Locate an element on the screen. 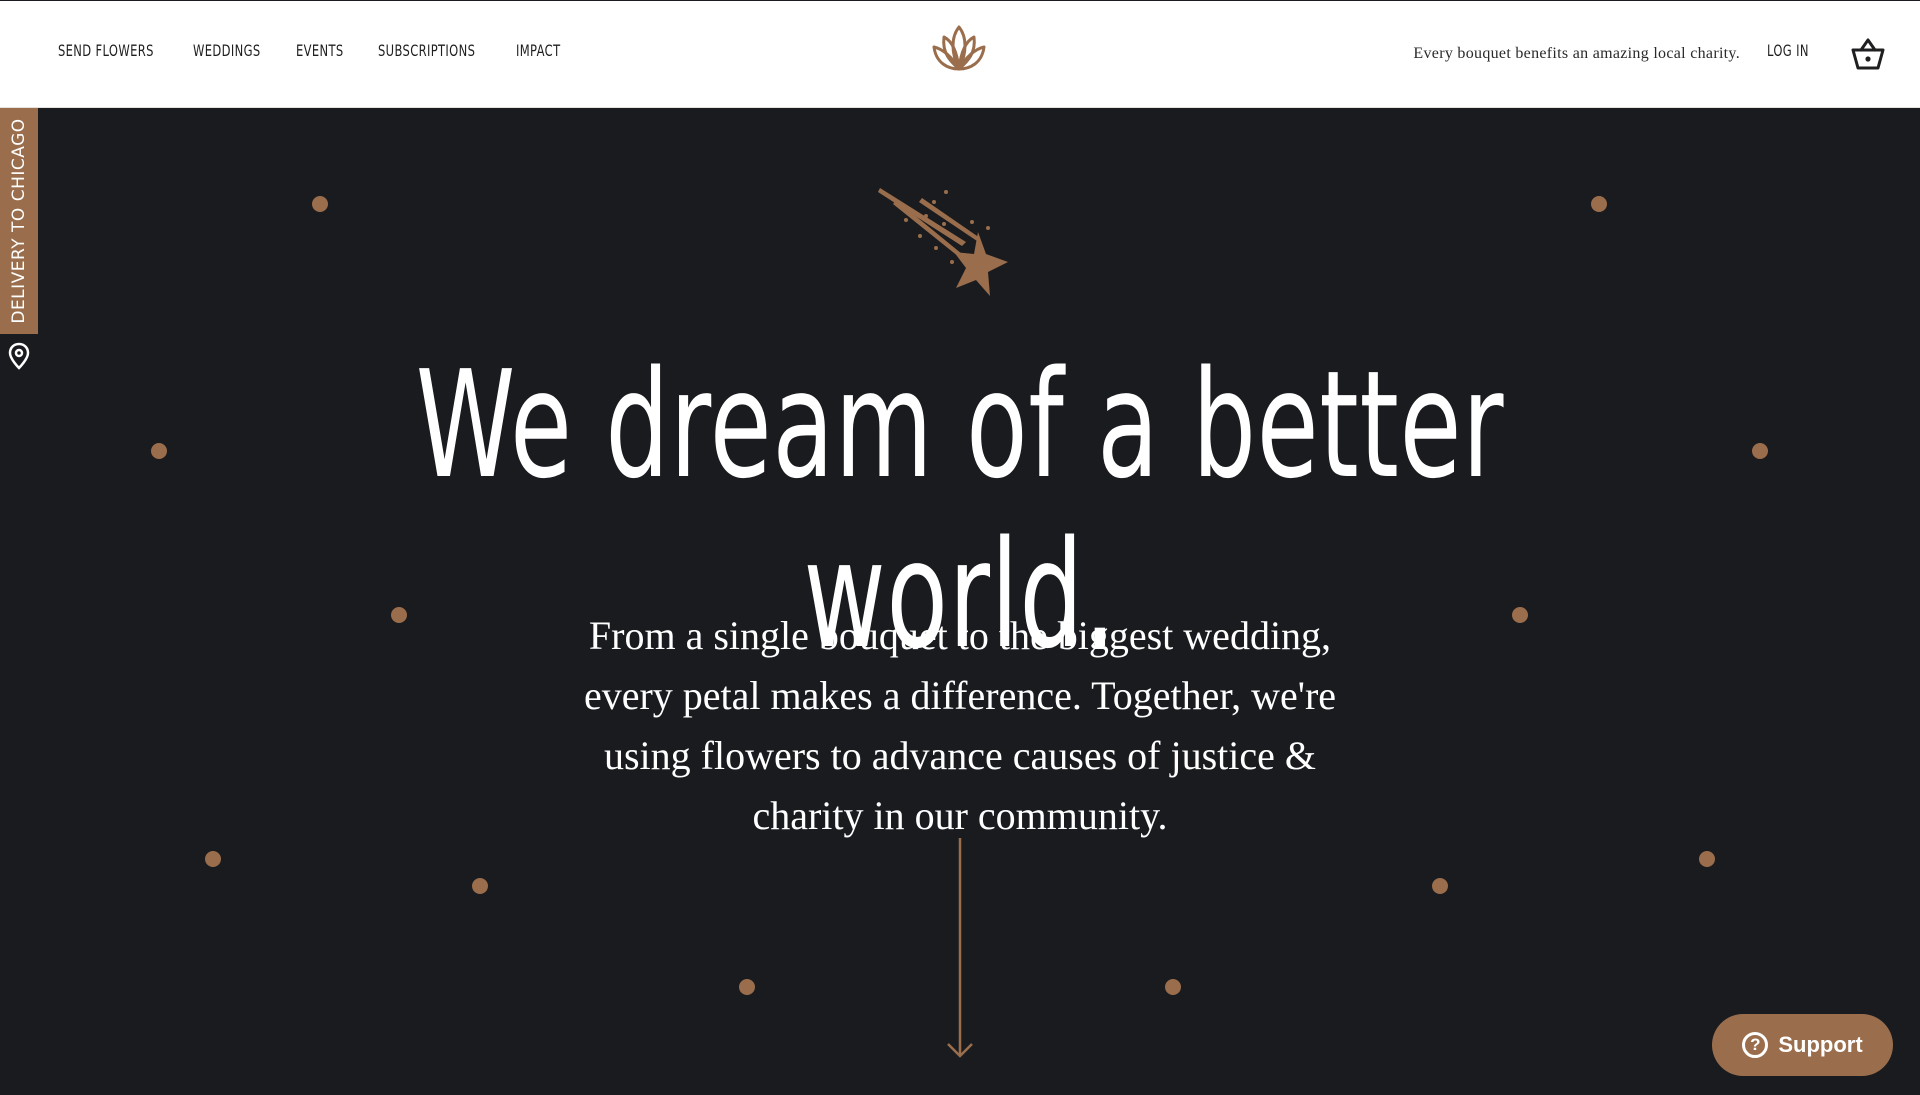 The height and width of the screenshot is (1095, 1920). delivery-location-tab: DELIVERY TO CHICAGO is located at coordinates (19, 221).